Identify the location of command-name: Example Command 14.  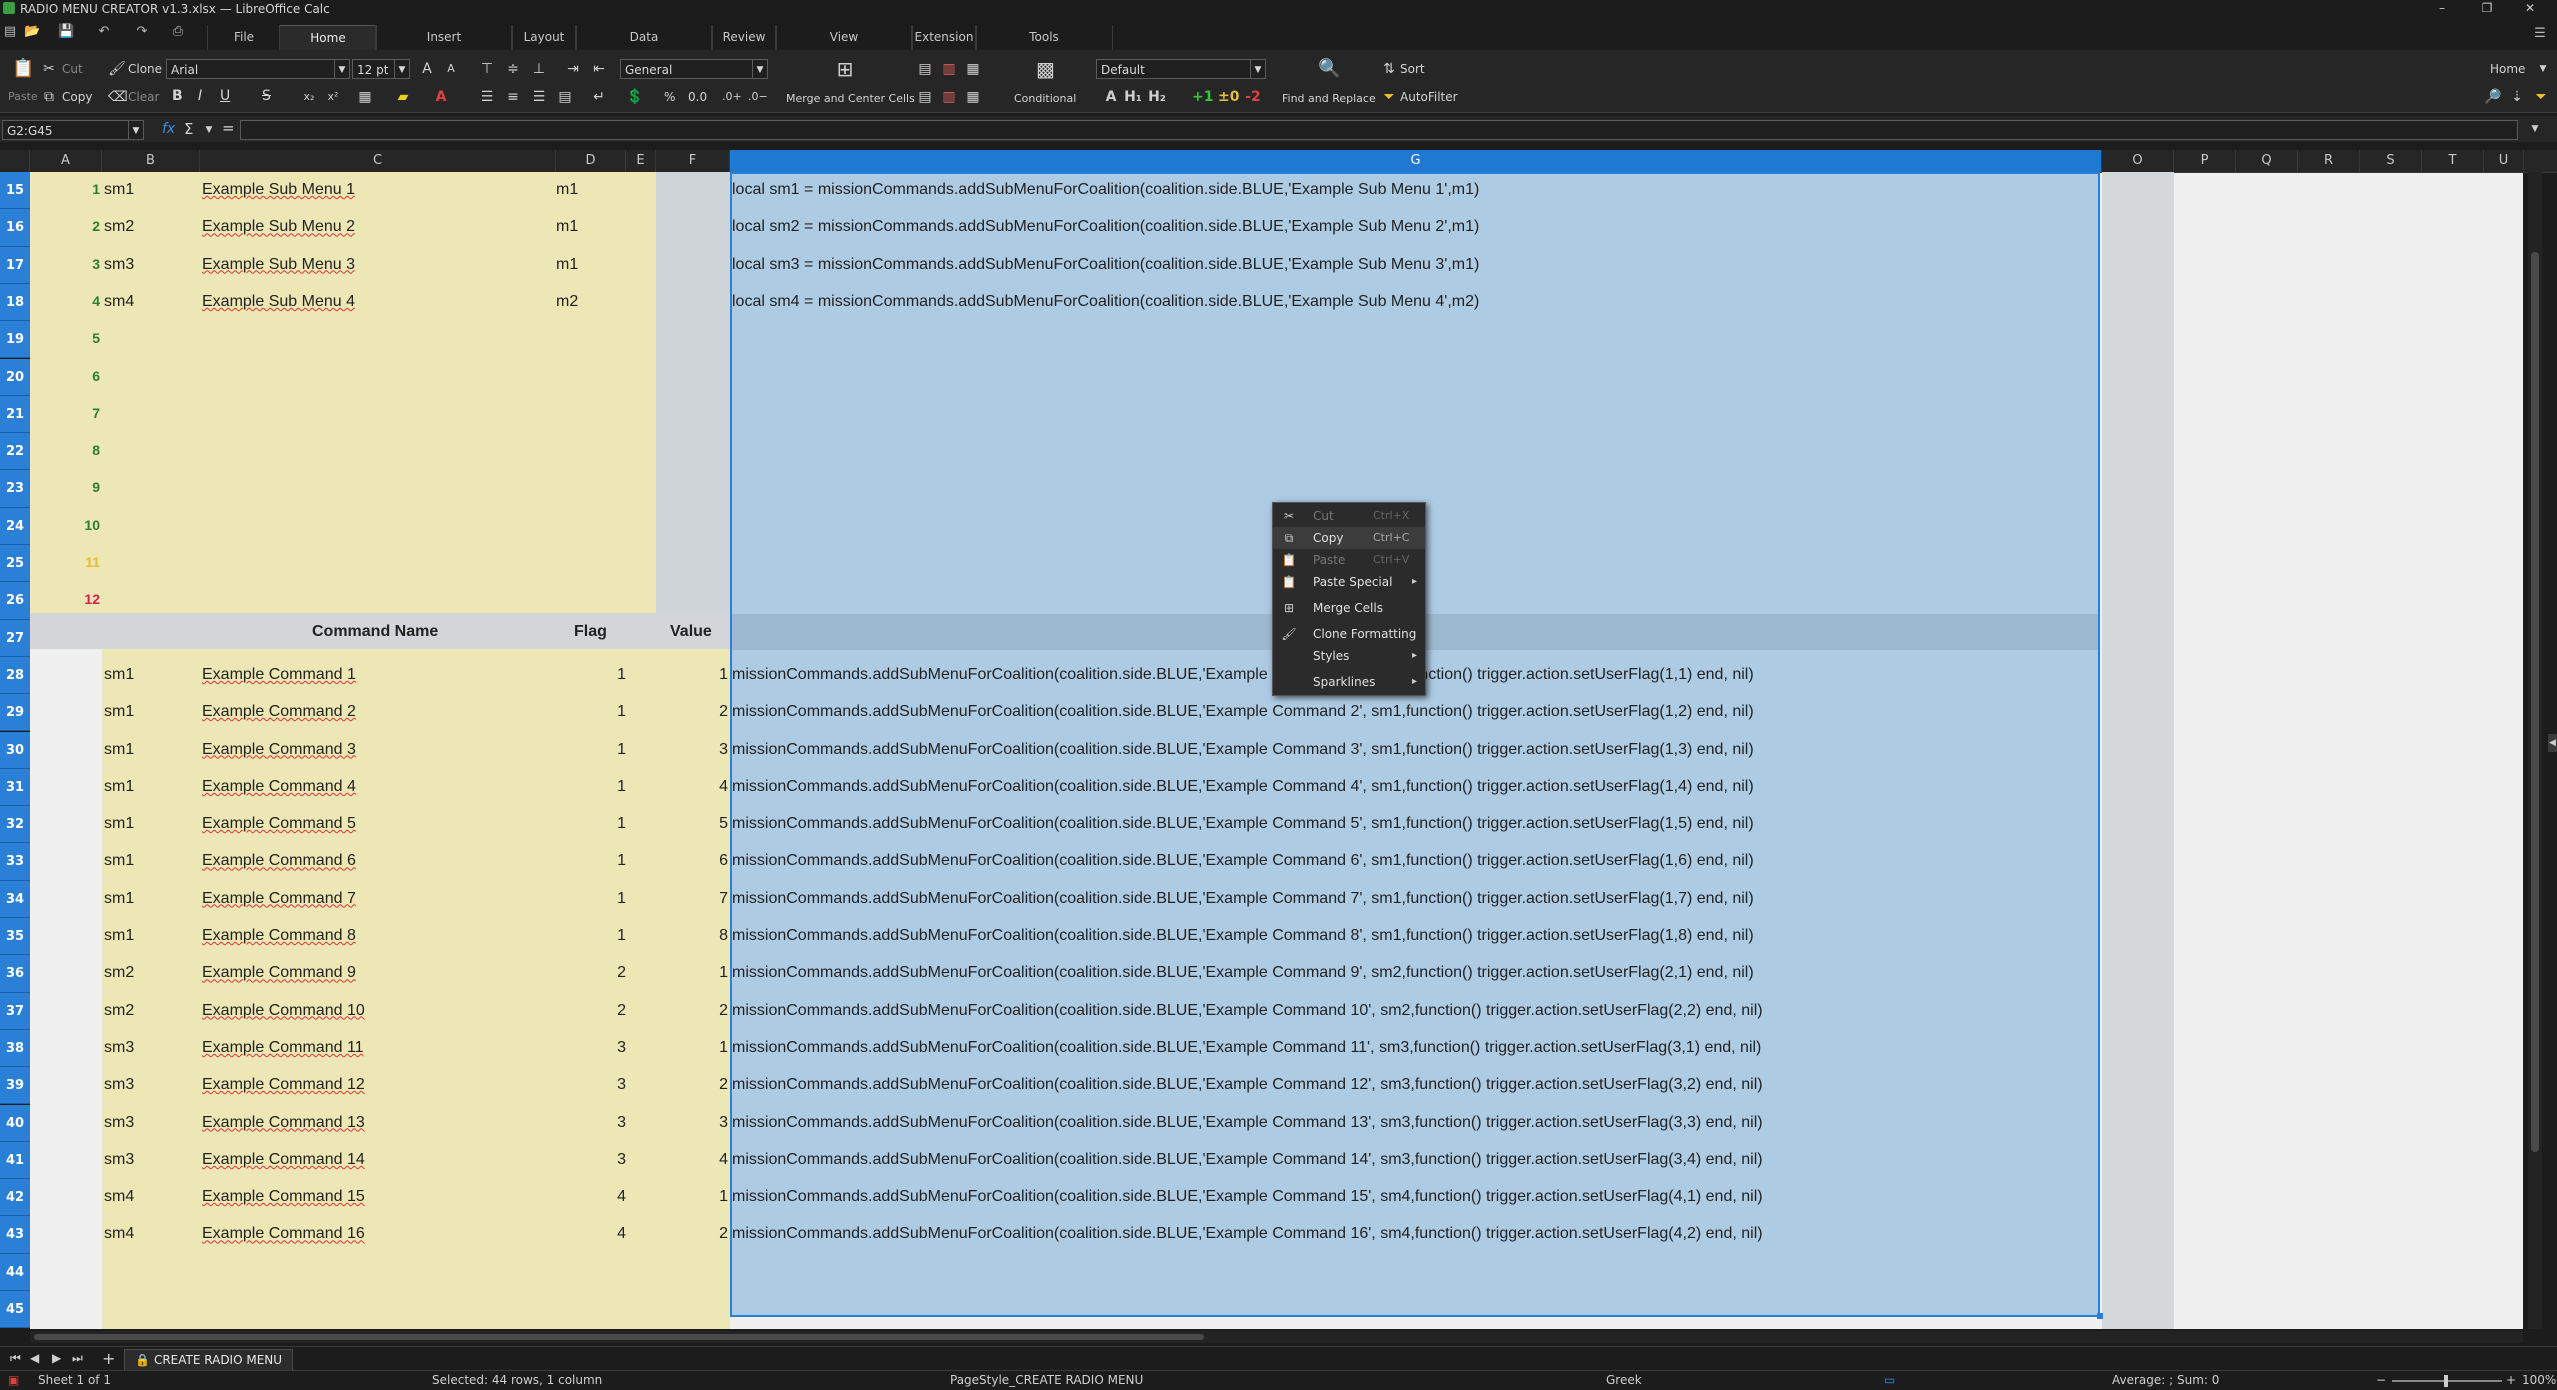
(283, 1160).